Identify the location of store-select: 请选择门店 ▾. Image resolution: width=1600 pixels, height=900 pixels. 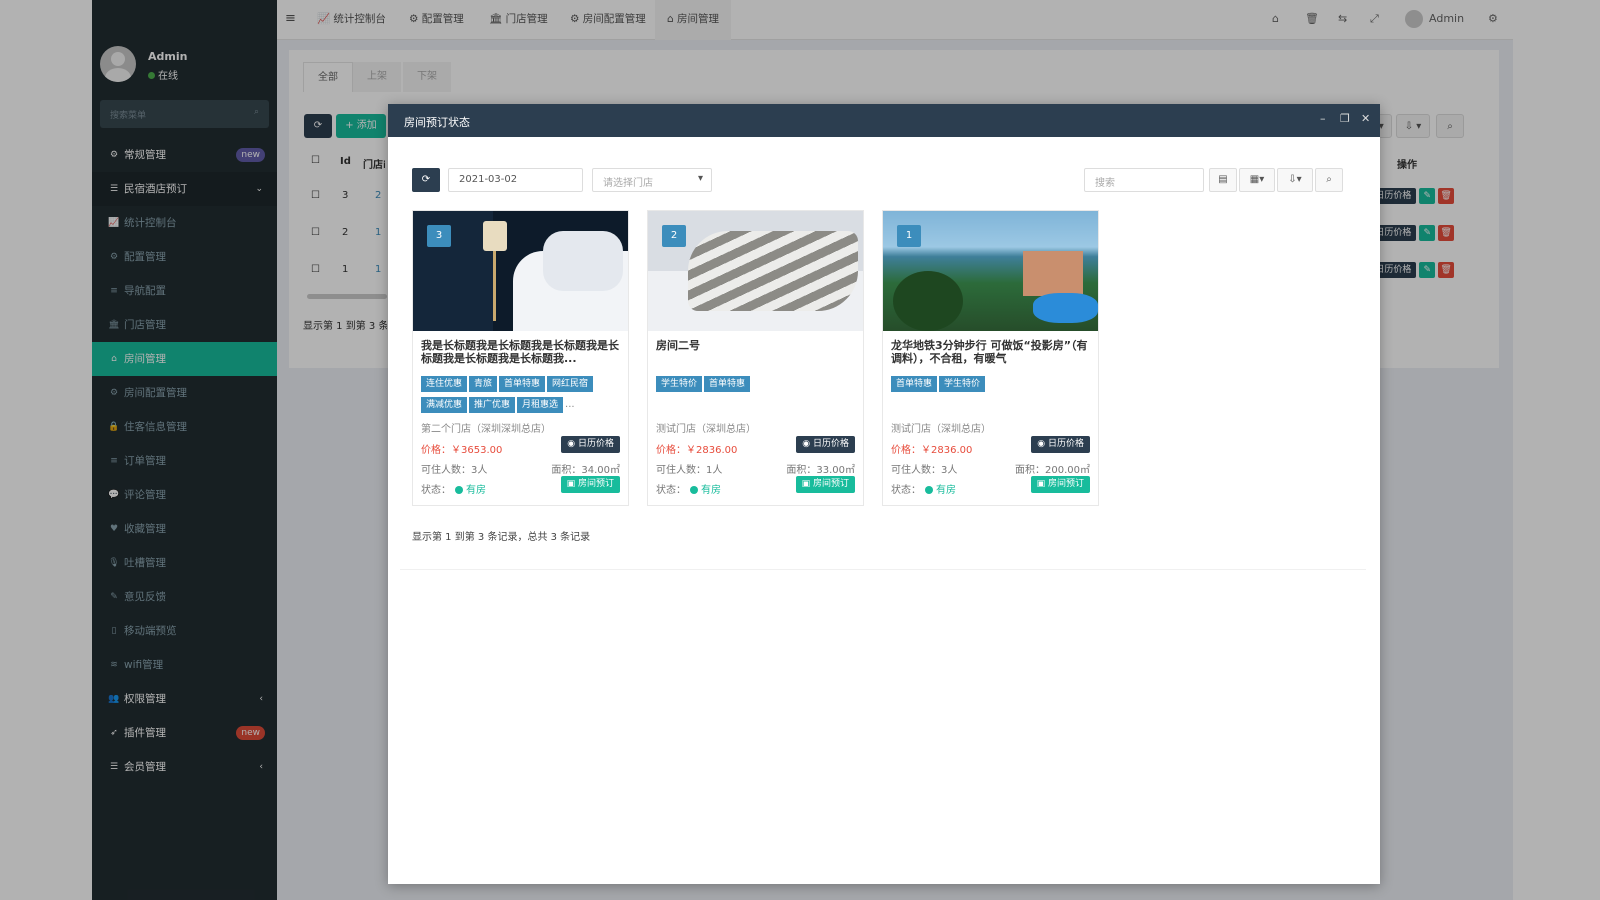
(652, 180).